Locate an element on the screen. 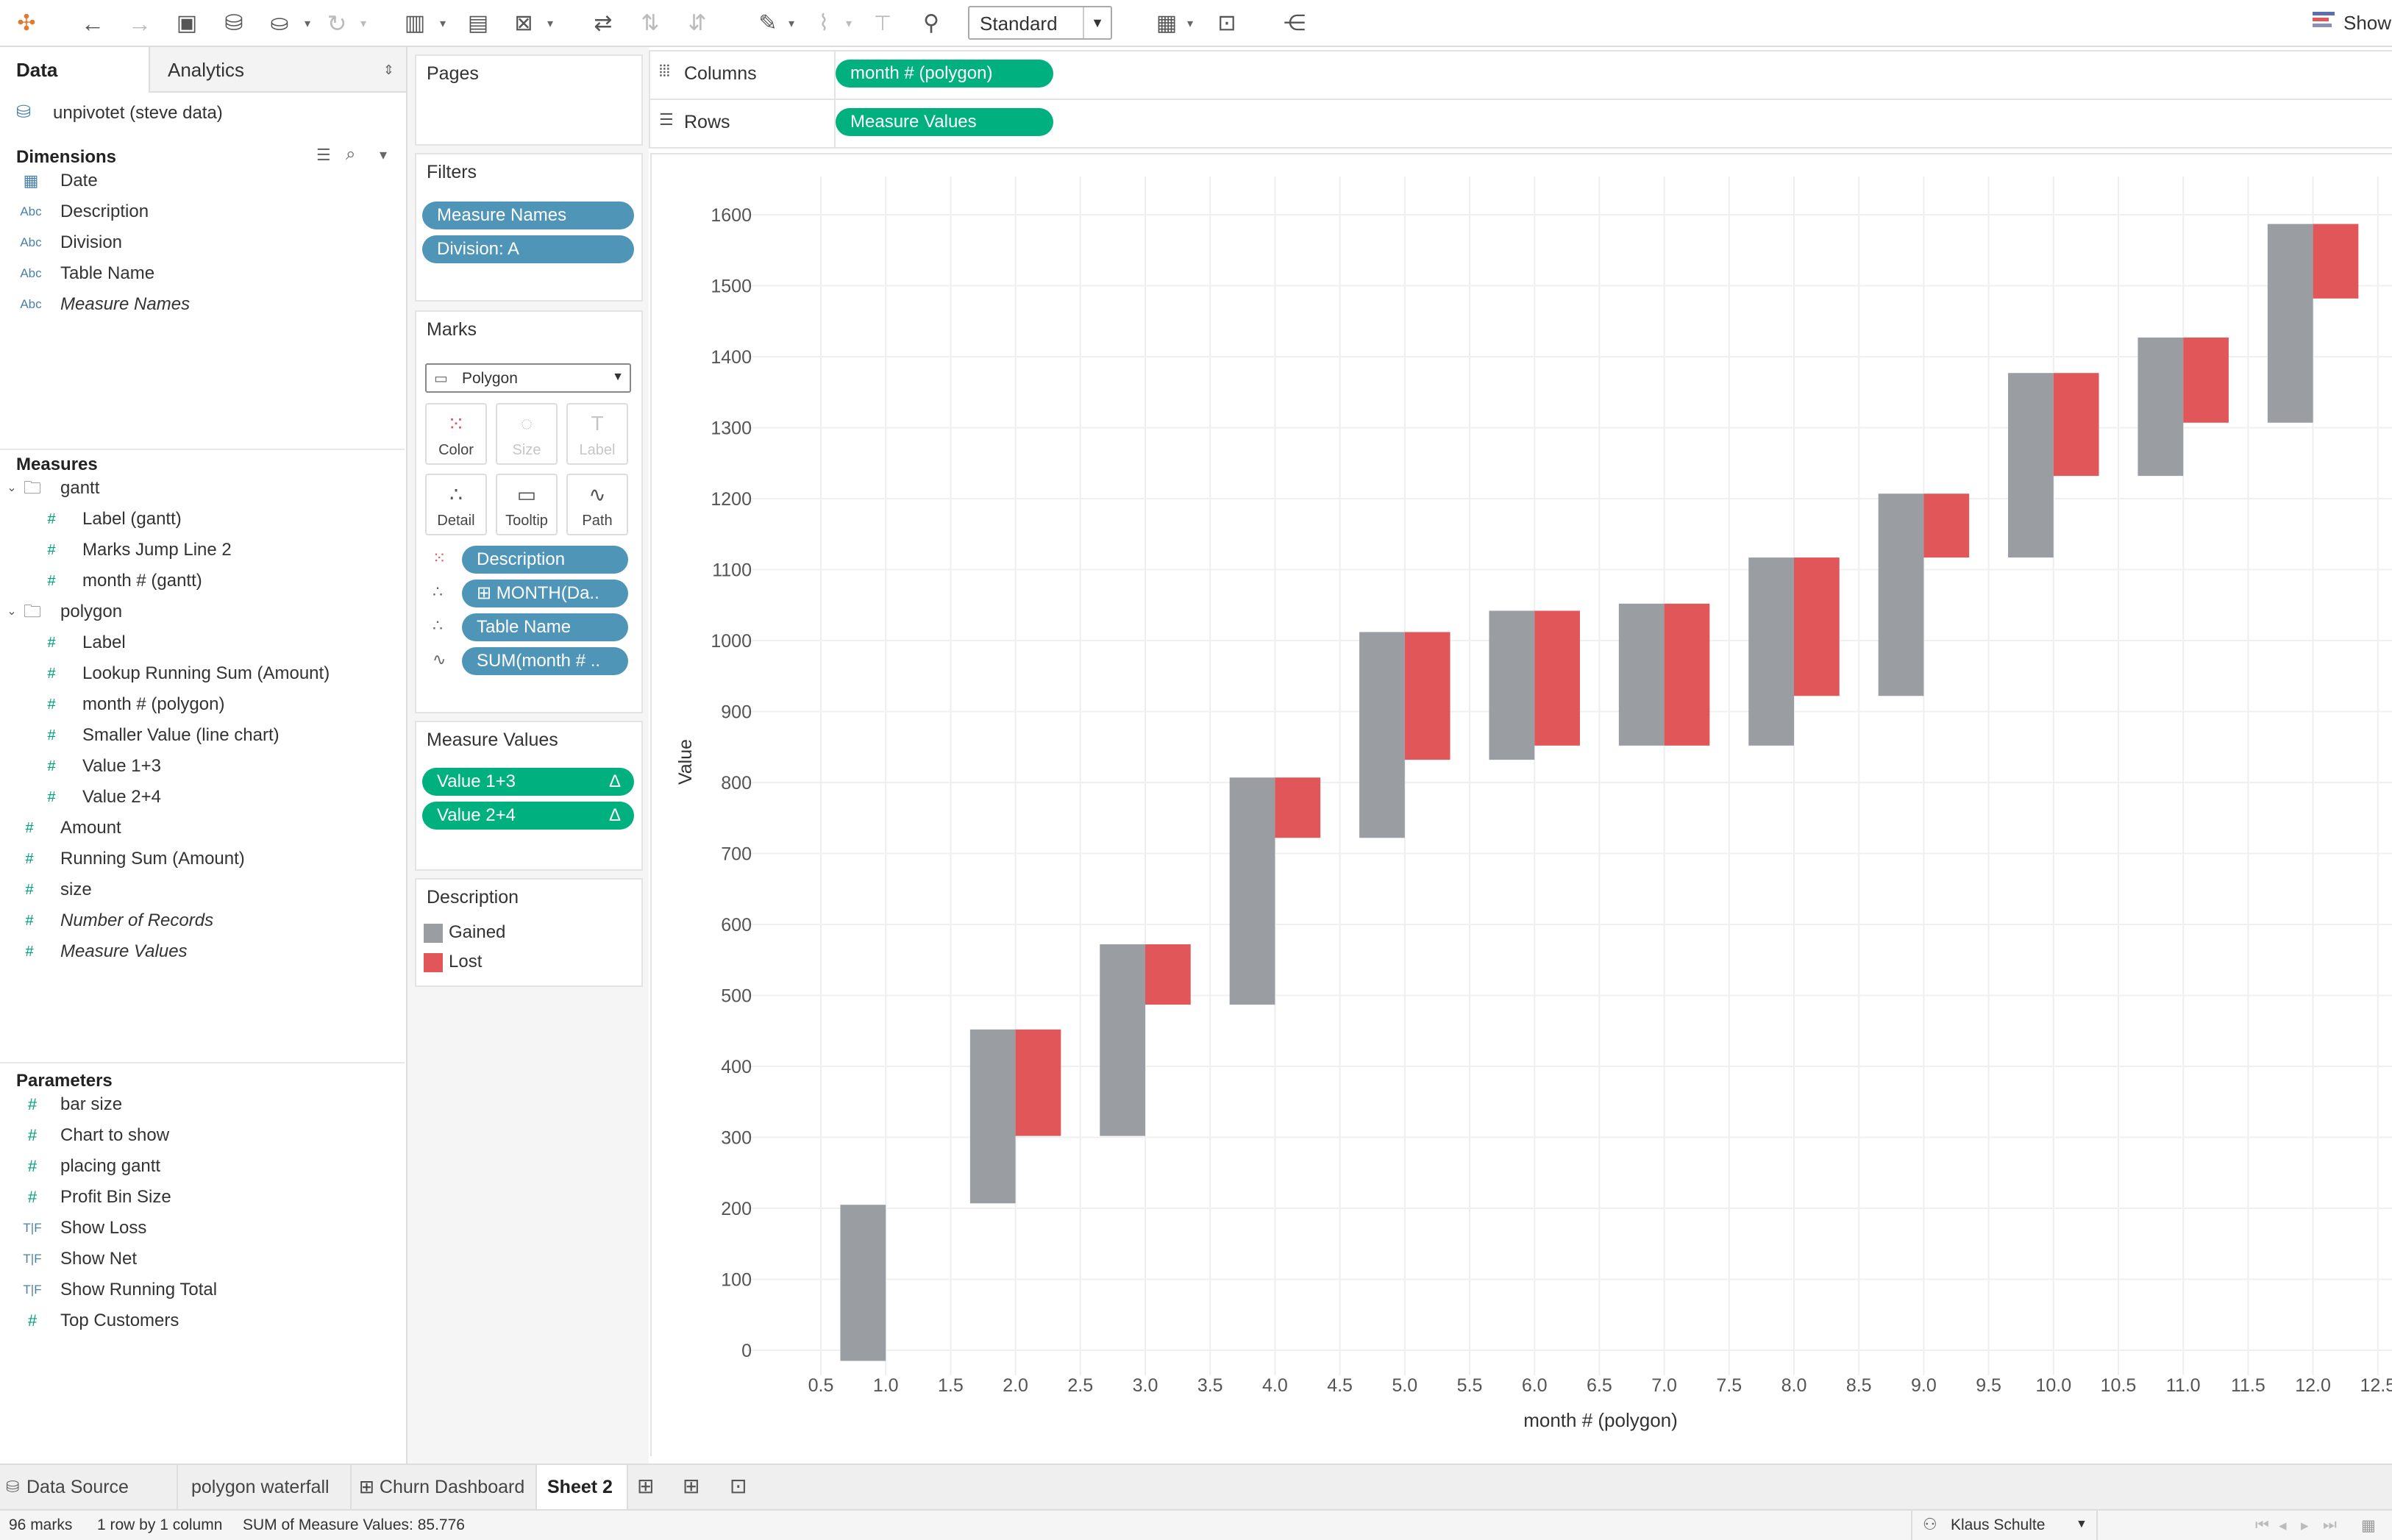 The width and height of the screenshot is (2392, 1540). dimension-field: Abc Division is located at coordinates (203, 242).